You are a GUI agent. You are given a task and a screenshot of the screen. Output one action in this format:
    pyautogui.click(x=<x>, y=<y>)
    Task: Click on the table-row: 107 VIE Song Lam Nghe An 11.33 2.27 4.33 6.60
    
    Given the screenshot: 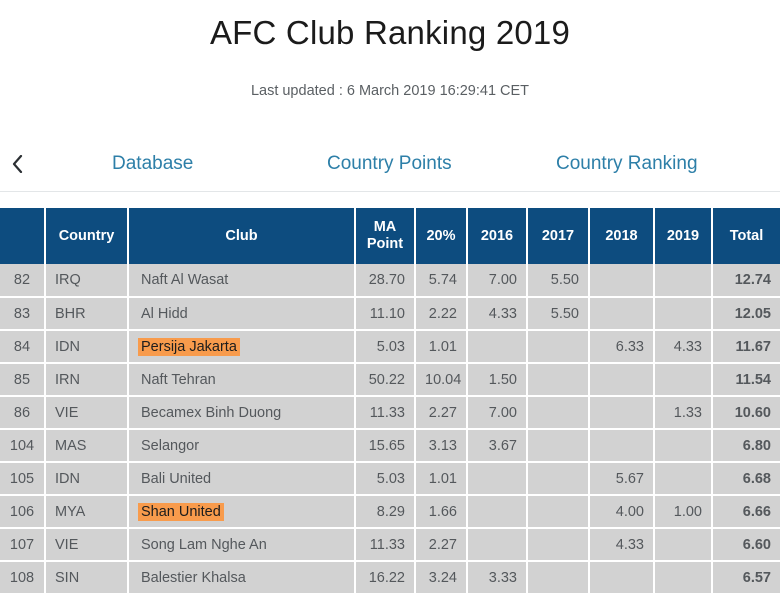 What is the action you would take?
    pyautogui.click(x=390, y=545)
    